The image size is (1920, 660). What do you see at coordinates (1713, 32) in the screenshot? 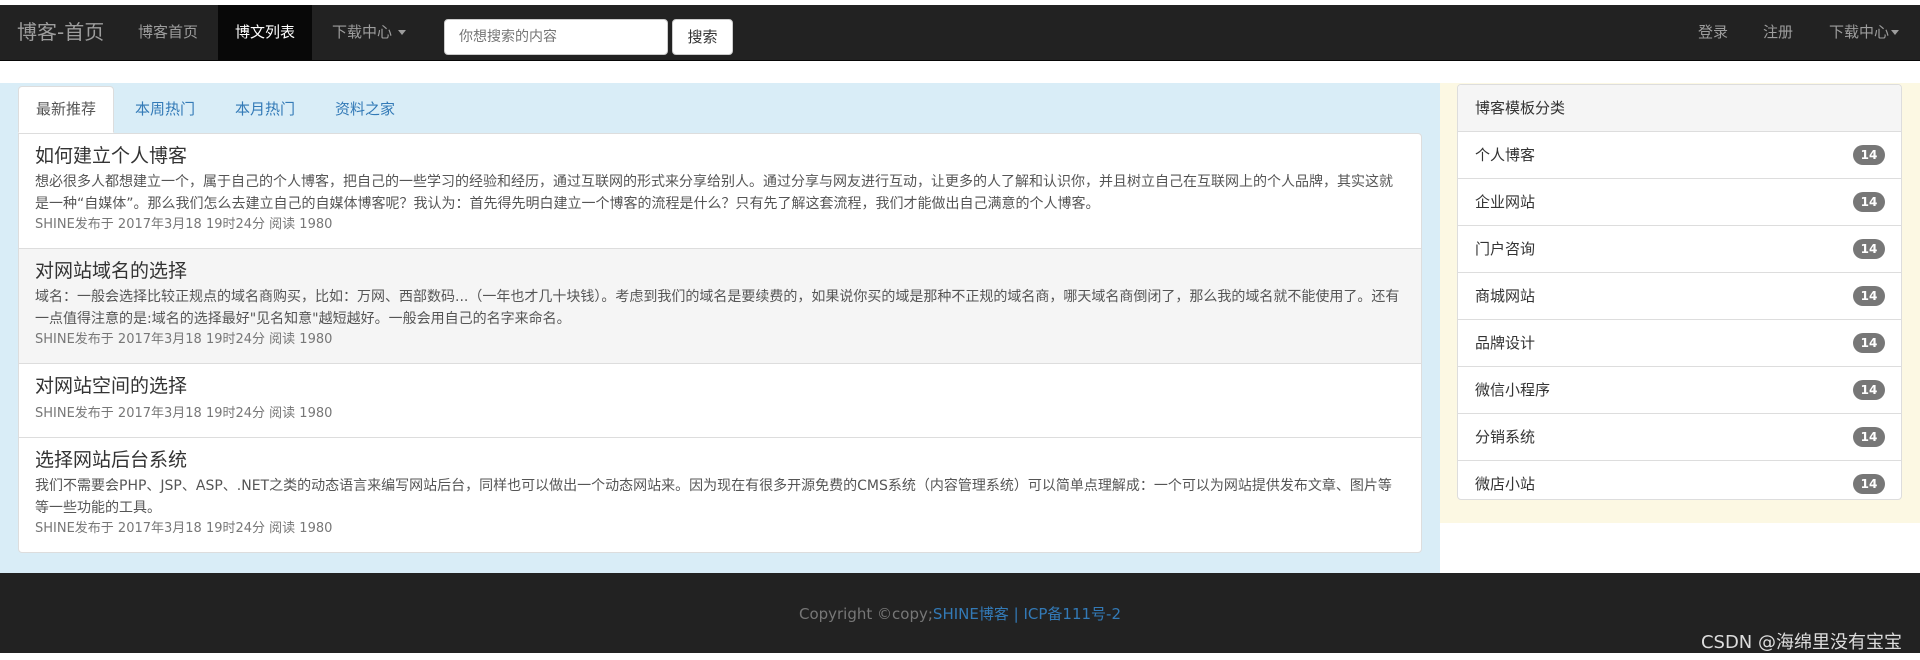
I see `nav-item-login: 登录` at bounding box center [1713, 32].